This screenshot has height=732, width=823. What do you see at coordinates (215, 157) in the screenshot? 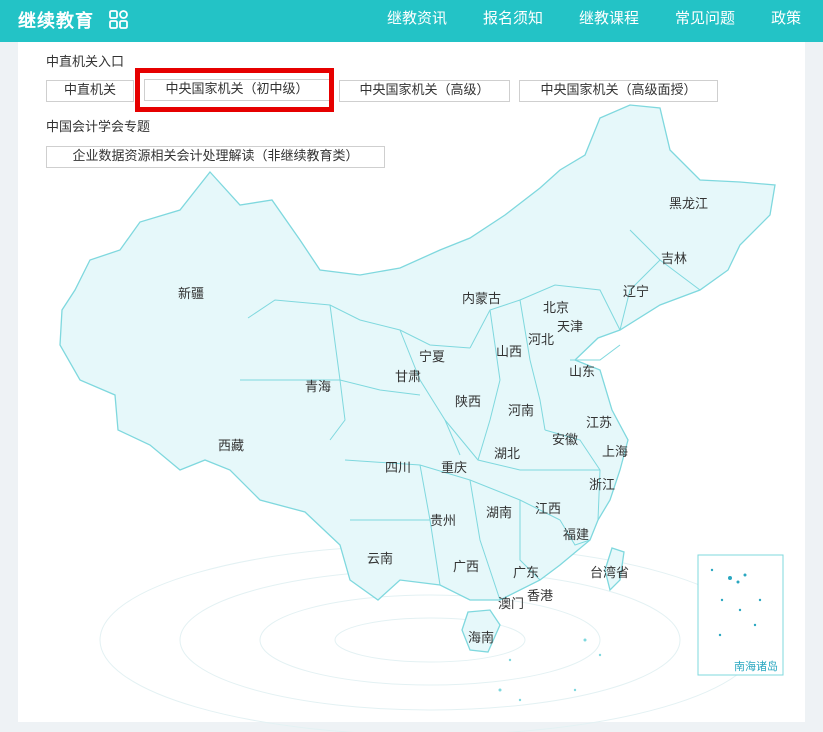
I see `btn-data-resource-accounting: 企业数据资源相关会计处理解读（非继续教育类）` at bounding box center [215, 157].